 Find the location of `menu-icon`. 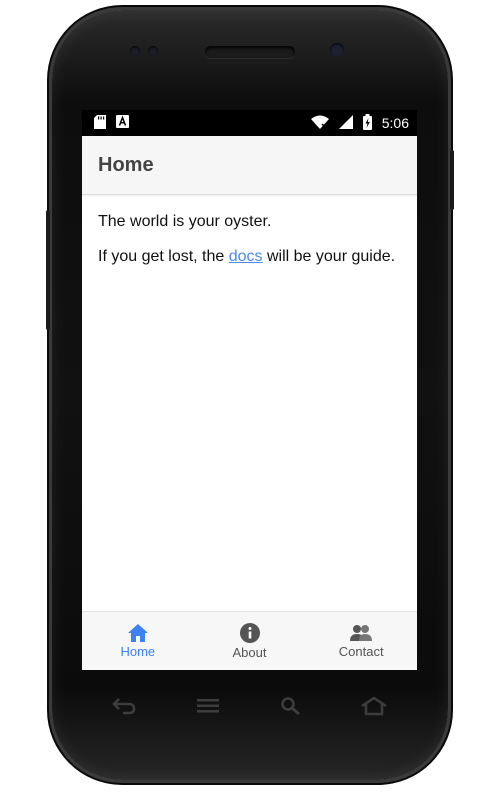

menu-icon is located at coordinates (208, 706).